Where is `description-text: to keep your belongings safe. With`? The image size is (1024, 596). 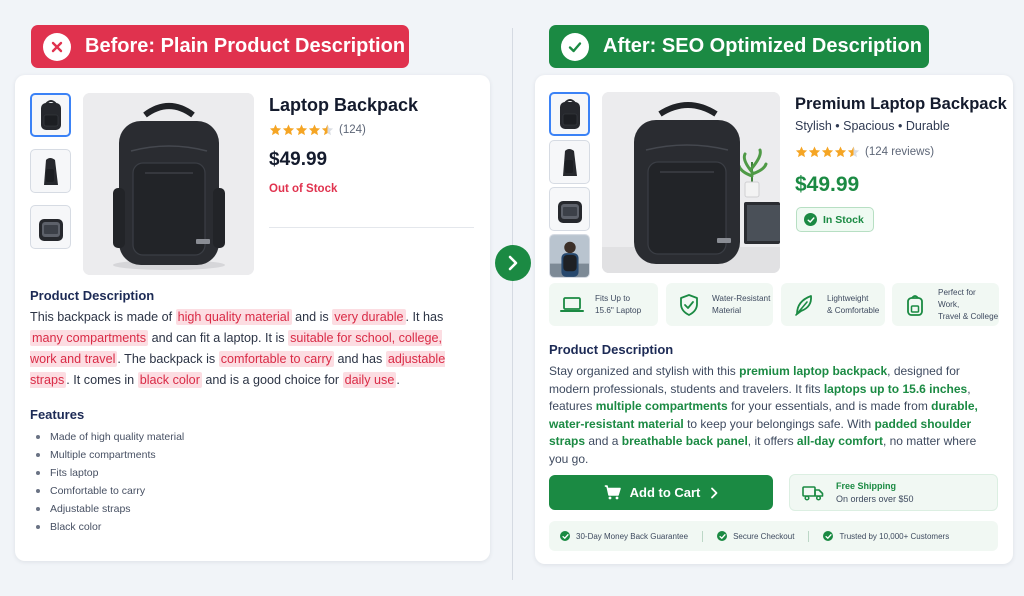
description-text: to keep your belongings safe. With is located at coordinates (779, 423).